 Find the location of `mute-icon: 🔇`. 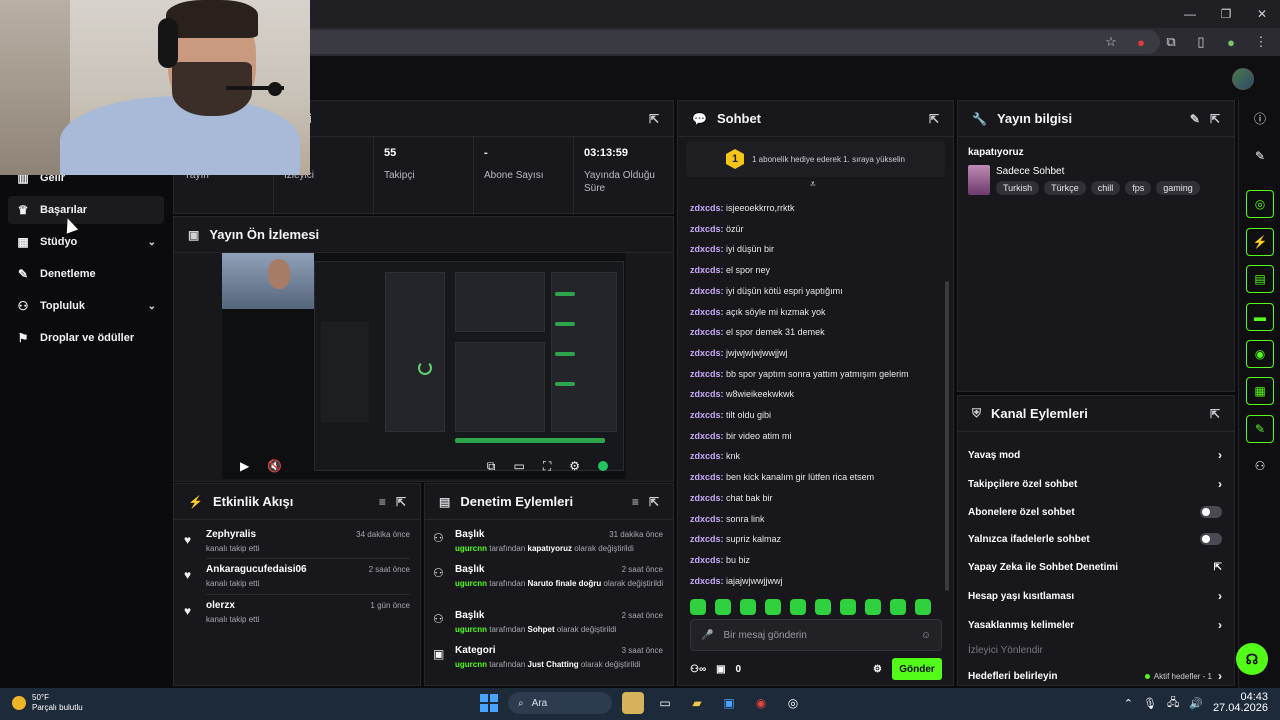

mute-icon: 🔇 is located at coordinates (274, 466).